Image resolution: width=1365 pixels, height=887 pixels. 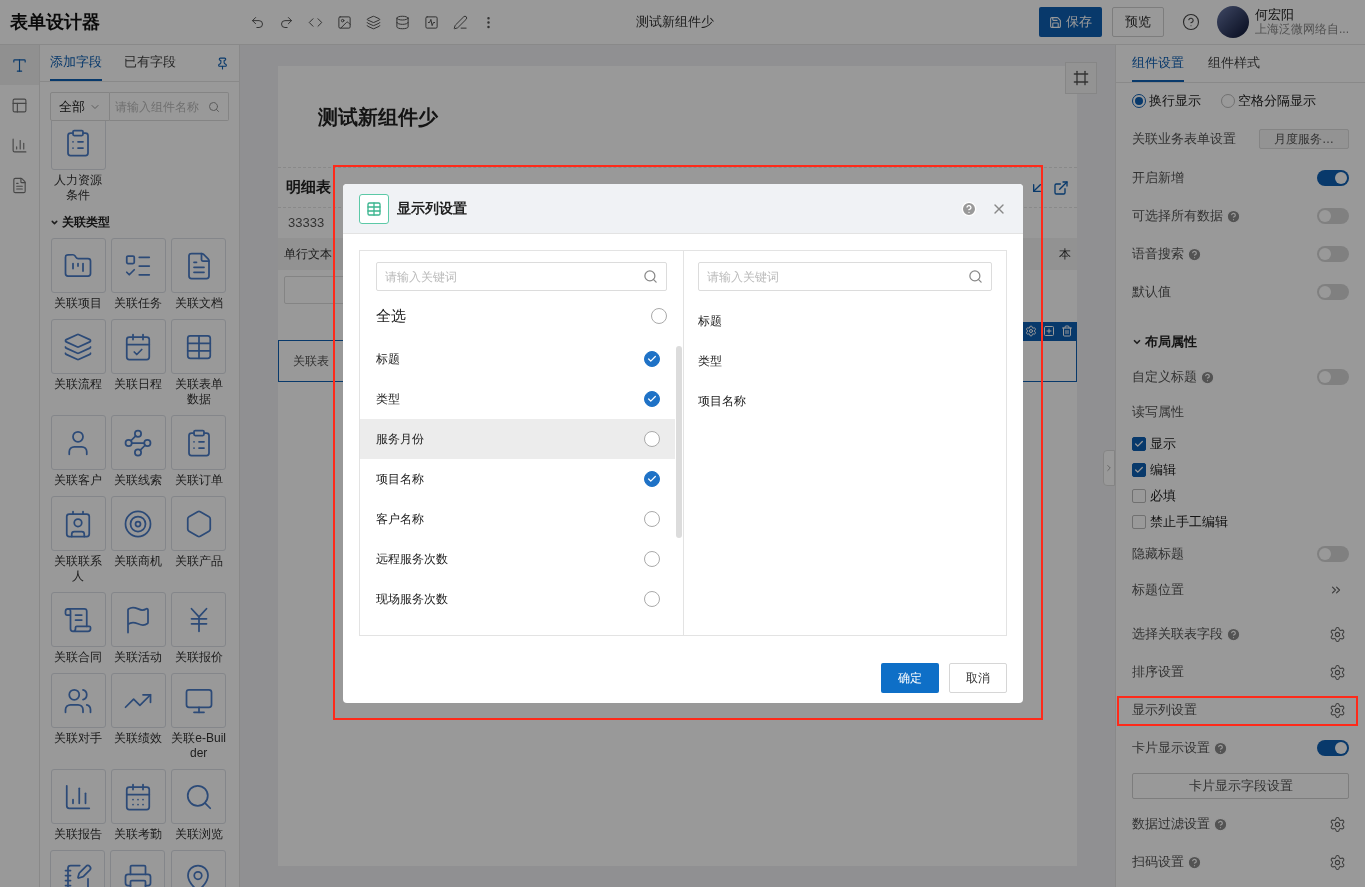 I want to click on component-label: 关联项目, so click(x=78, y=303).